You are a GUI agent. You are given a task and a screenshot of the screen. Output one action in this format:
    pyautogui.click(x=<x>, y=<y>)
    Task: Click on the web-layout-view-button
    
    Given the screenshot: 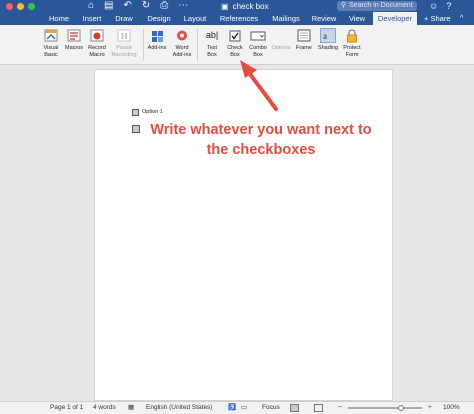 What is the action you would take?
    pyautogui.click(x=318, y=408)
    